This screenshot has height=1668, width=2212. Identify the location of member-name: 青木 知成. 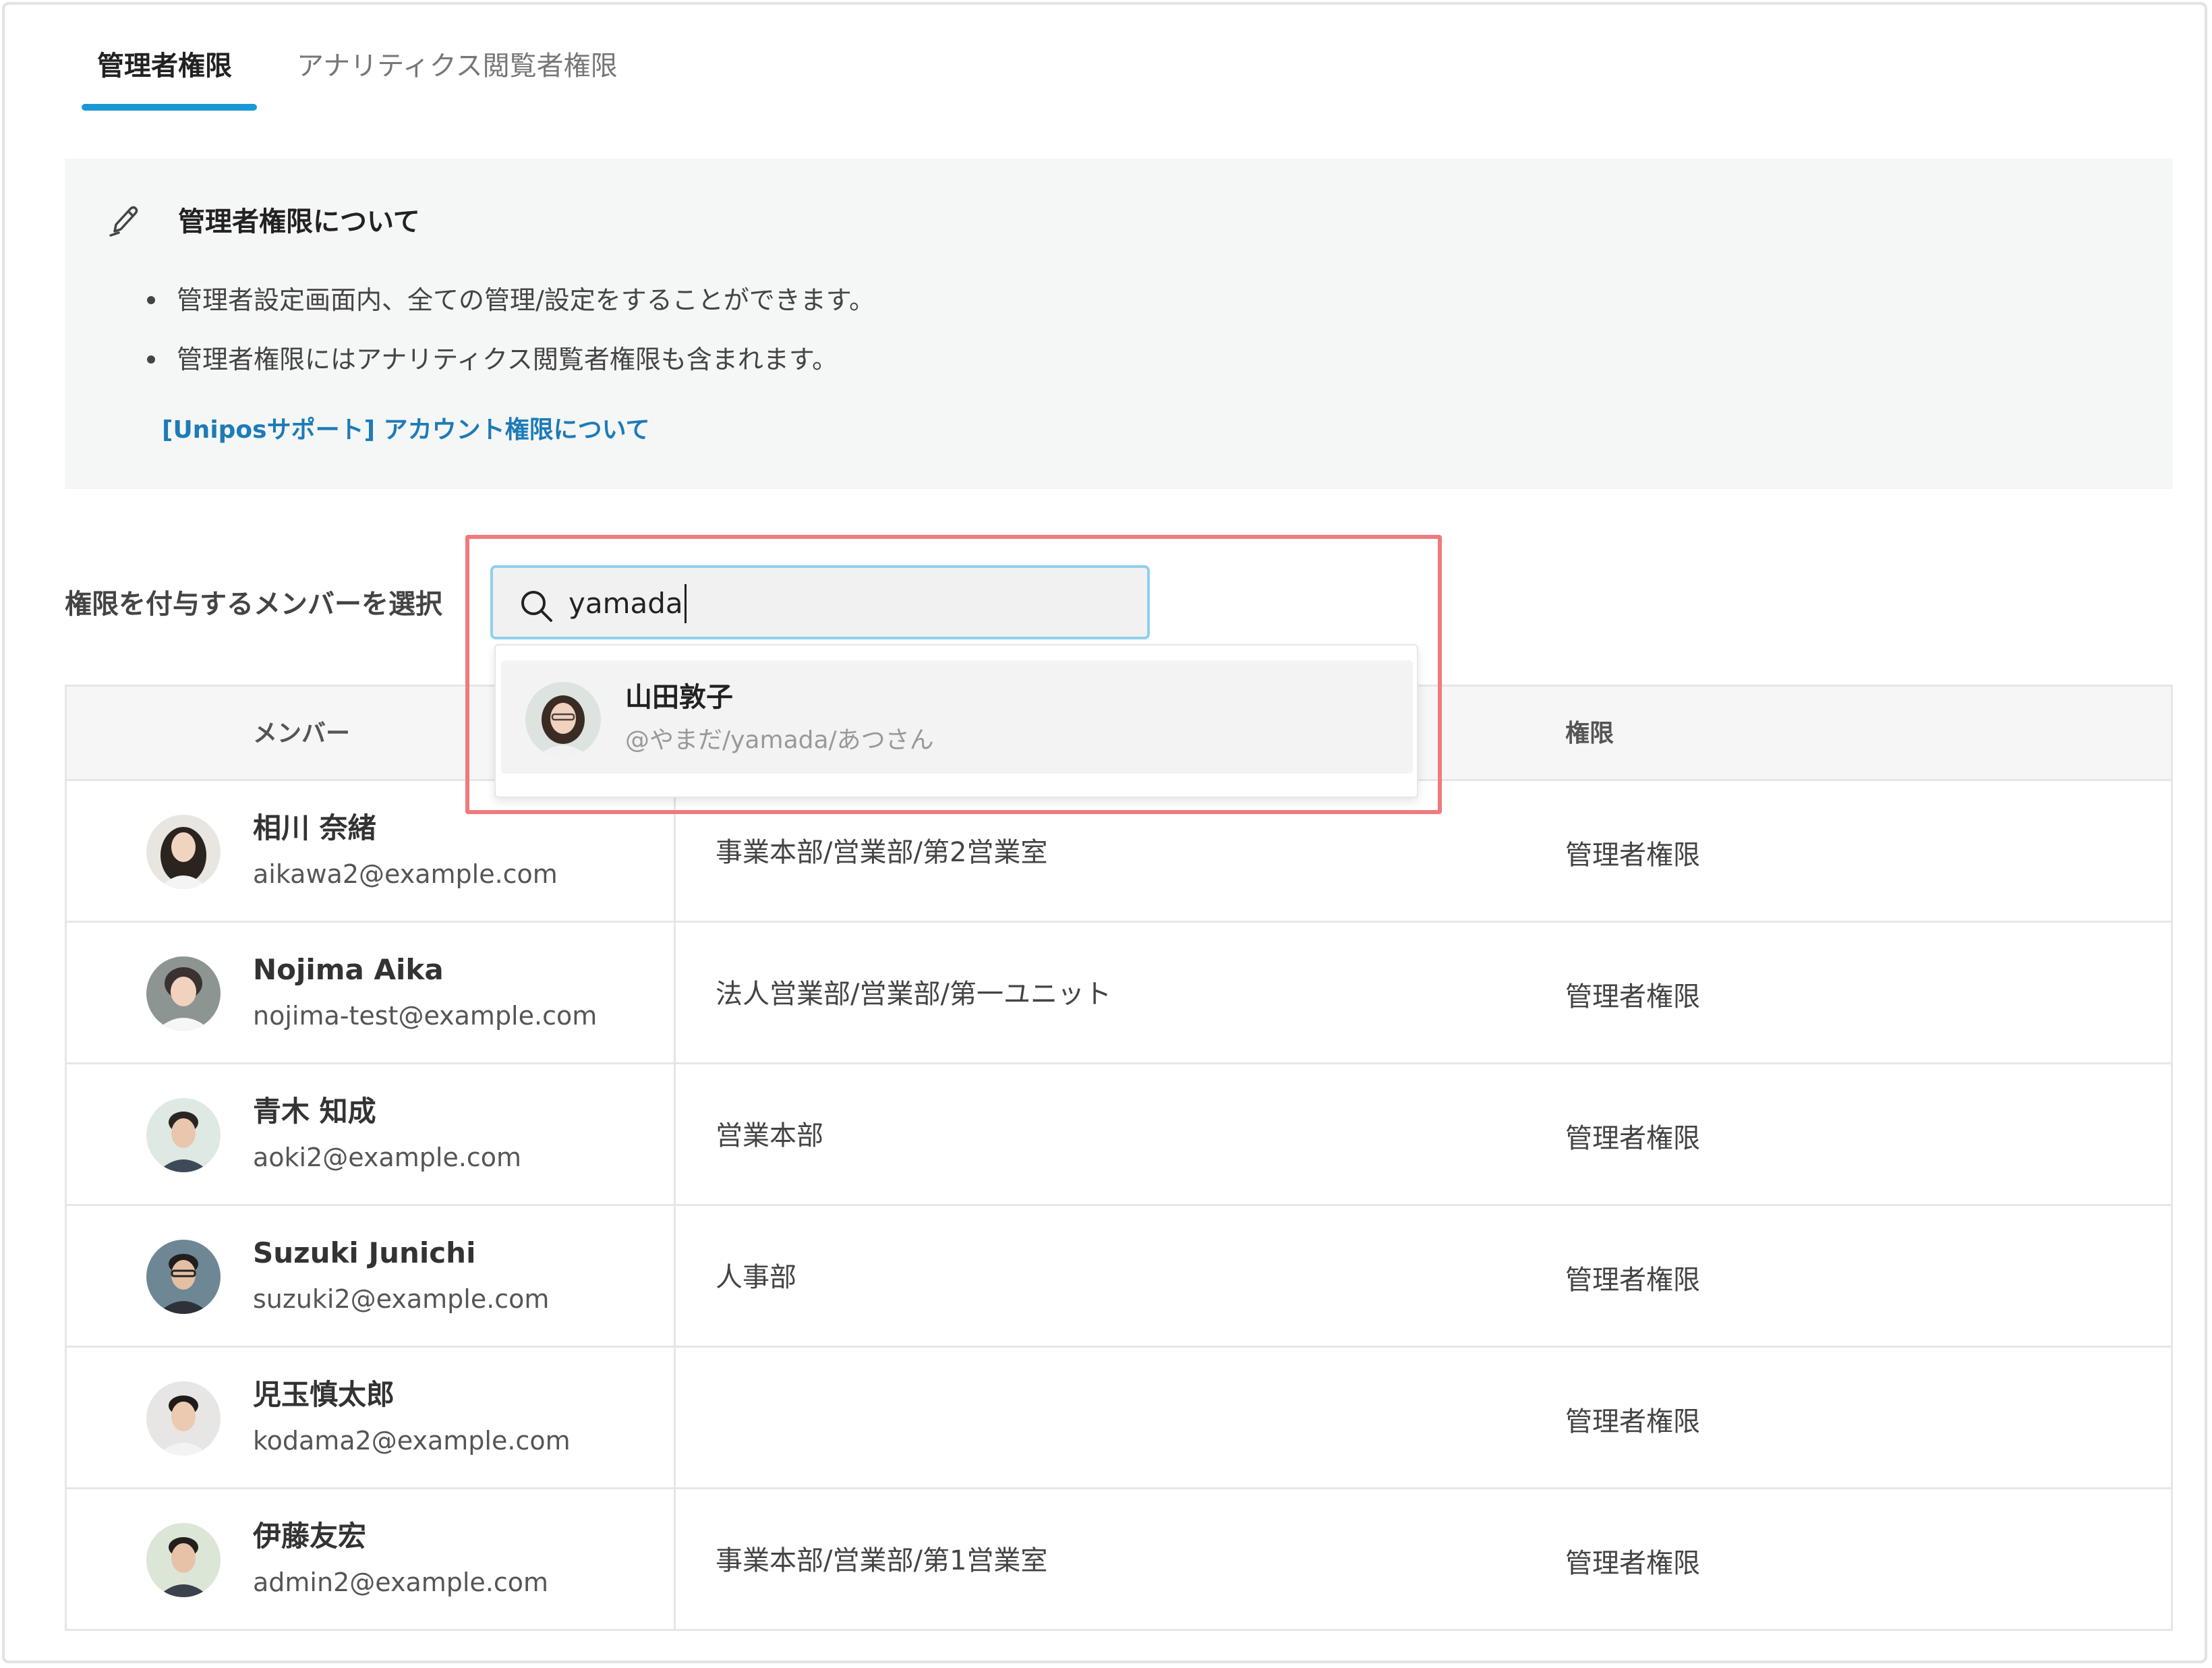
(314, 1112).